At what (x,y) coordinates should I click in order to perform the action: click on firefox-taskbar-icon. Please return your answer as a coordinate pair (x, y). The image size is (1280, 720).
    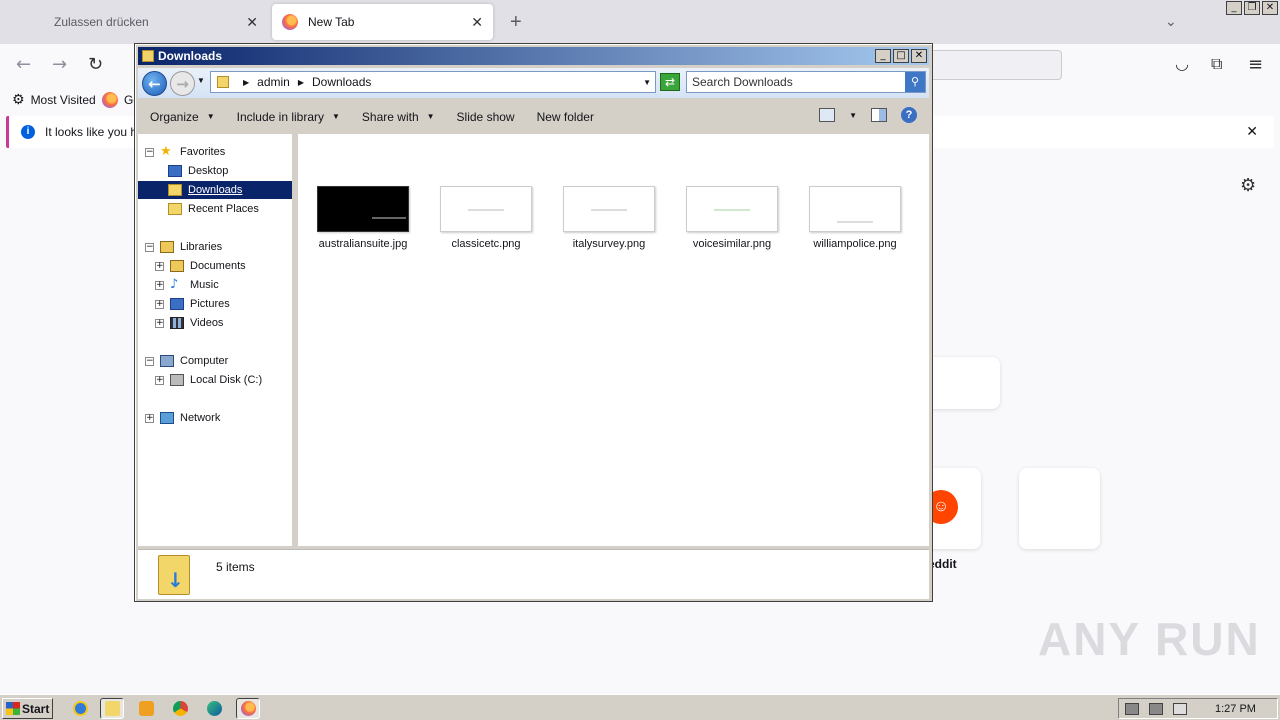
    Looking at the image, I should click on (248, 708).